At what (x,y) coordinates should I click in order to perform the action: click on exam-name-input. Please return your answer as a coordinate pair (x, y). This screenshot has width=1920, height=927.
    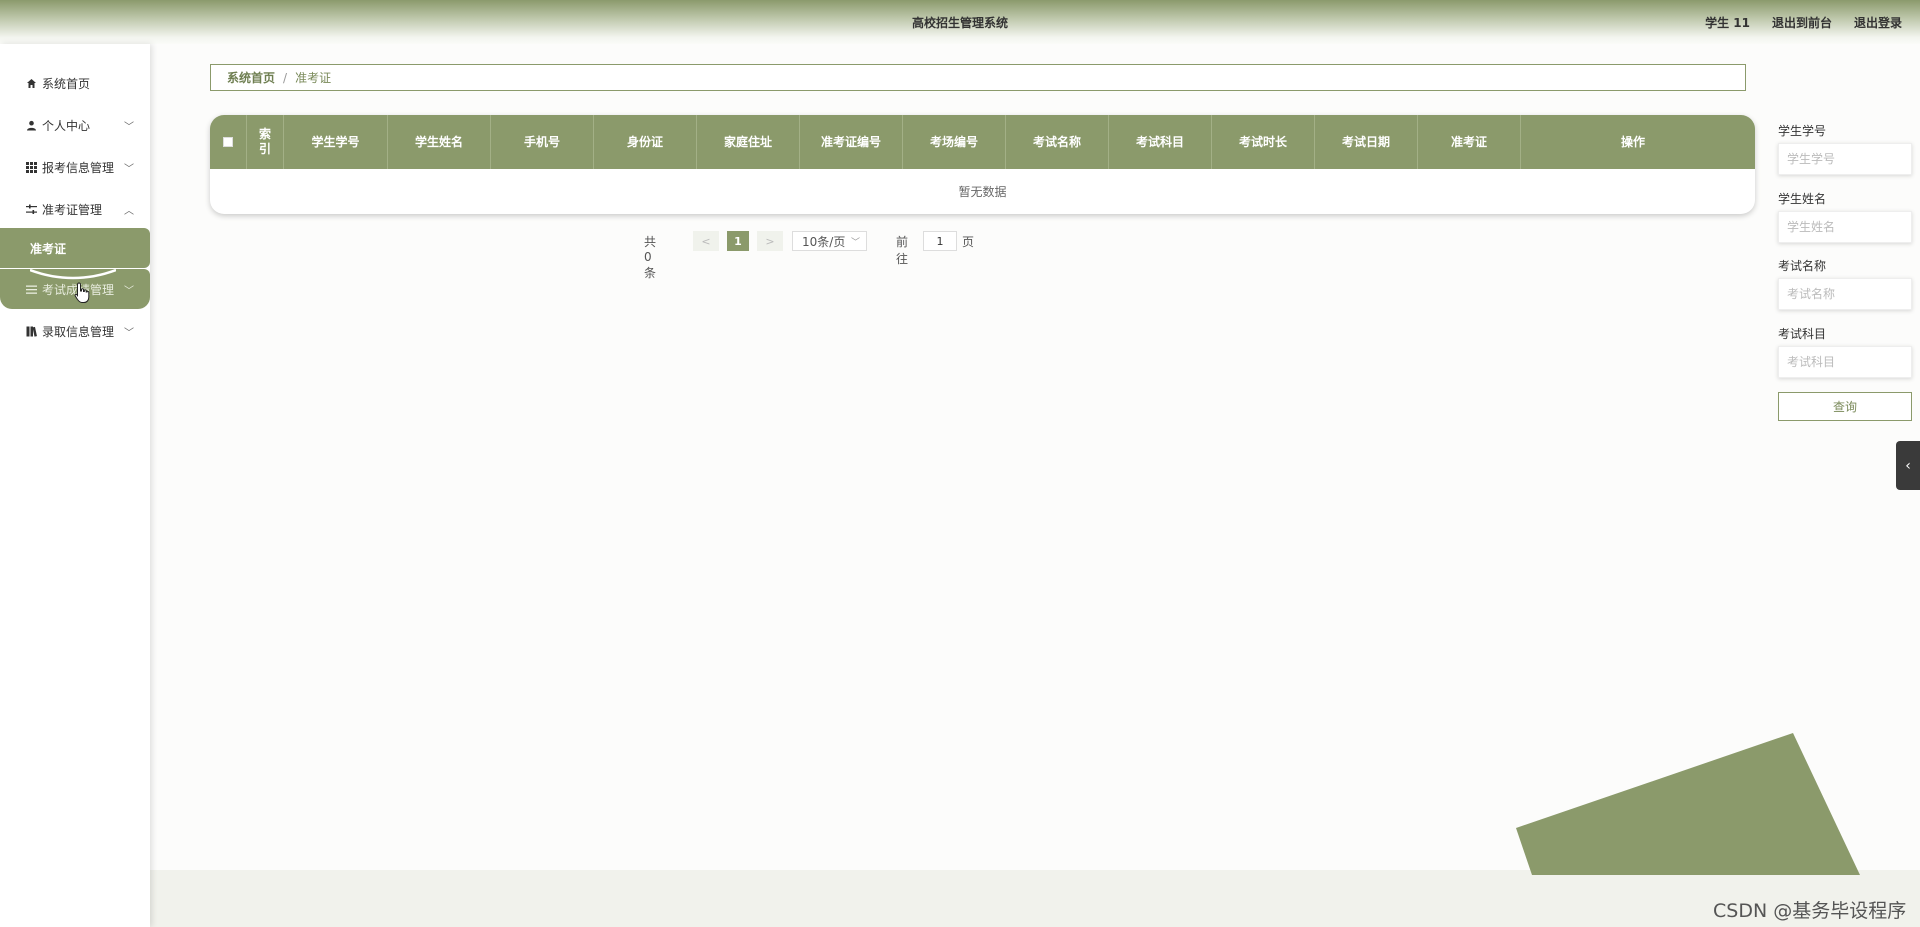
    Looking at the image, I should click on (1845, 294).